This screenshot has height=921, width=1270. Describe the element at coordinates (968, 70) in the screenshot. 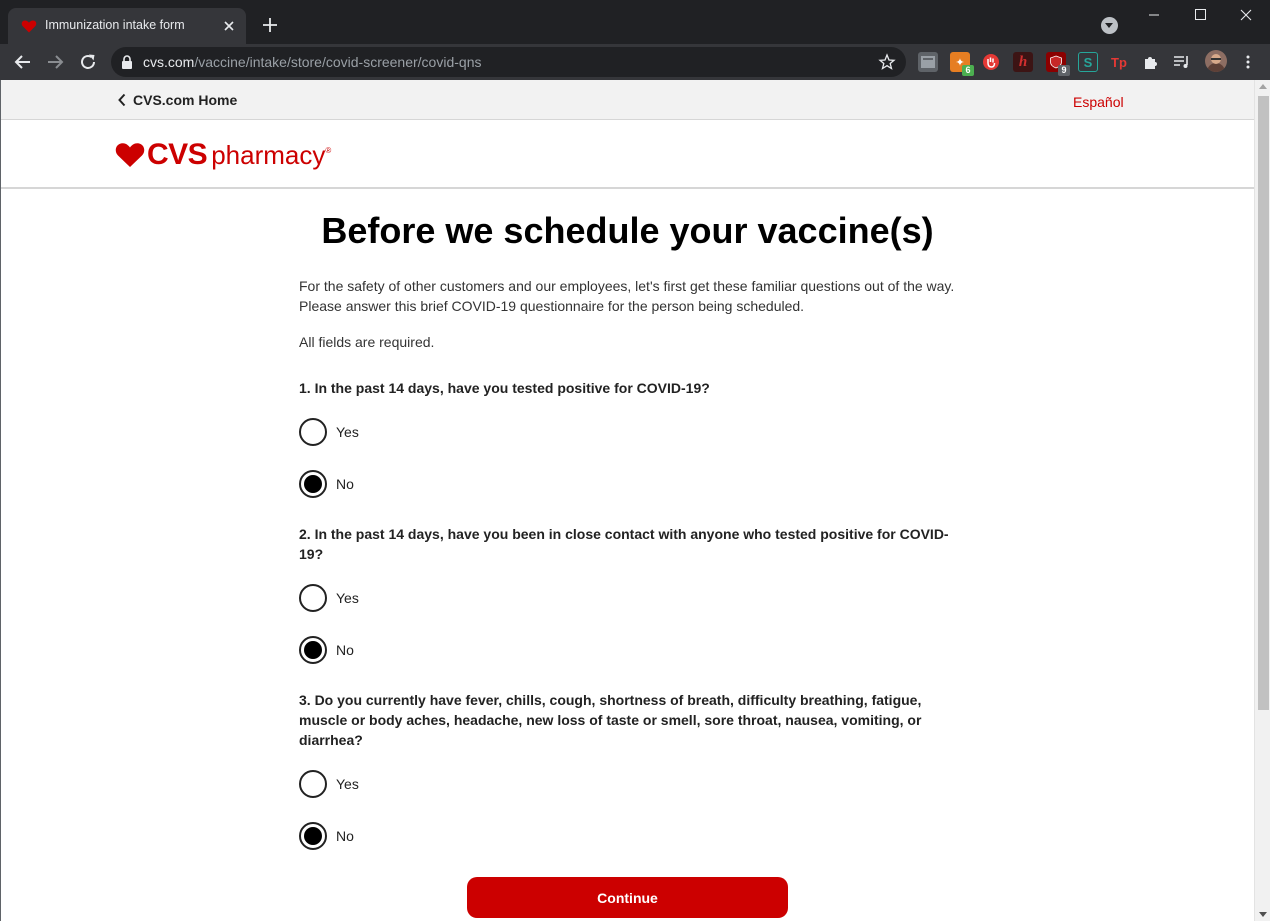

I see `extension-2-badge: 6` at that location.